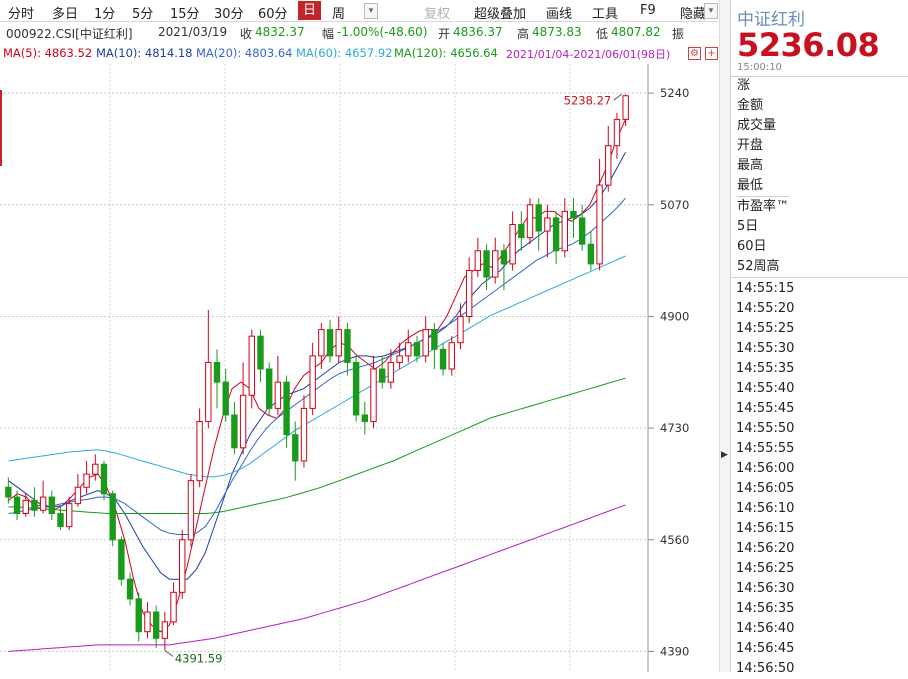 This screenshot has width=908, height=679. Describe the element at coordinates (765, 668) in the screenshot. I see `tick-time-row: 14:56:50` at that location.